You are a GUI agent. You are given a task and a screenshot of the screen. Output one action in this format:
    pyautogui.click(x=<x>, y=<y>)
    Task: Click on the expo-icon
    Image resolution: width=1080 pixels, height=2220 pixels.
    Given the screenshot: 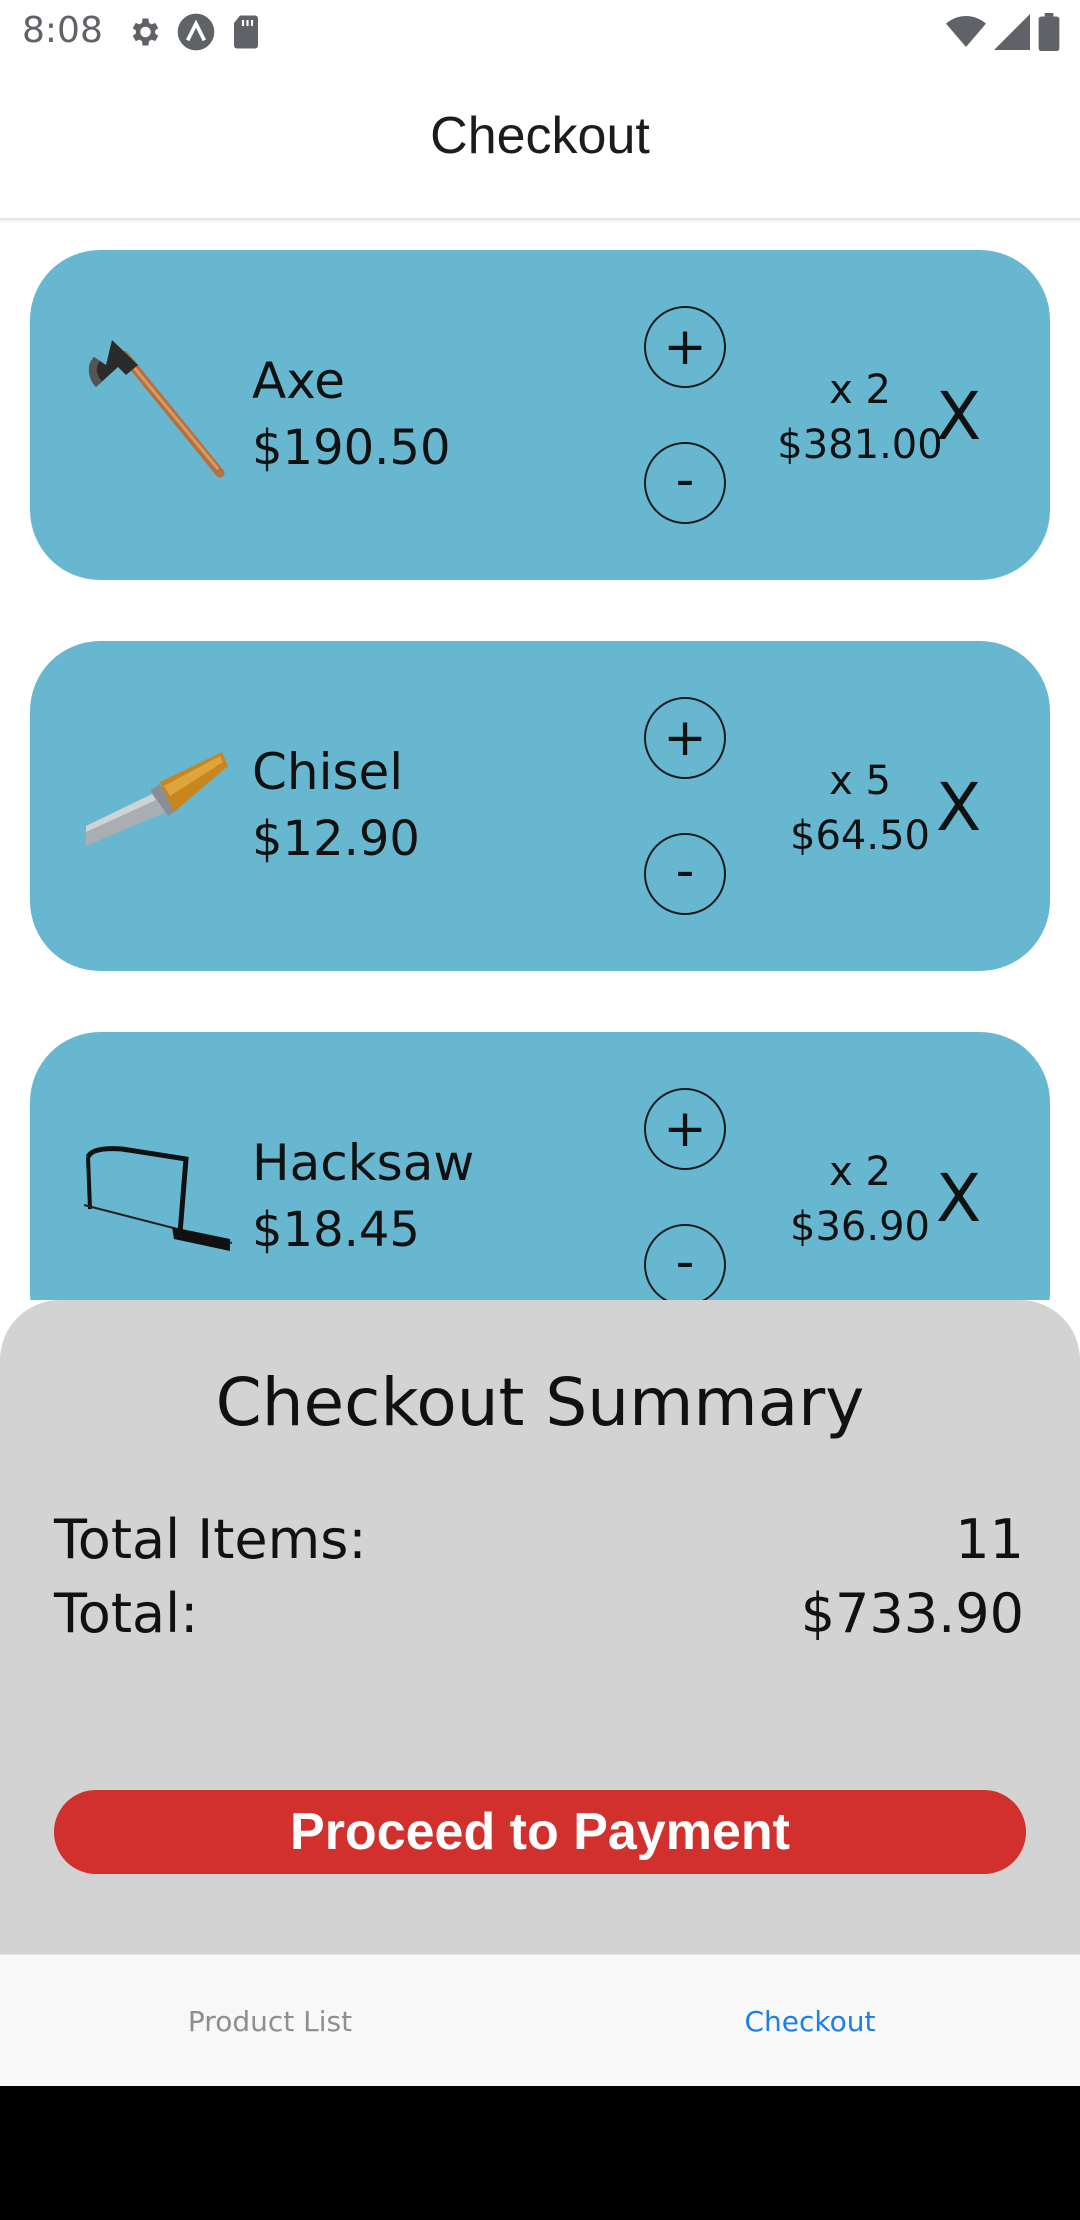 What is the action you would take?
    pyautogui.click(x=196, y=34)
    